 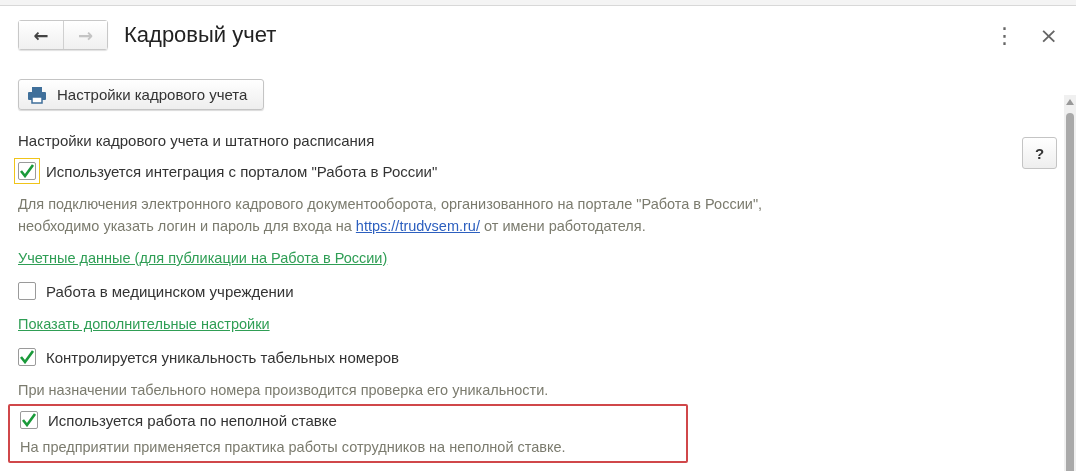 What do you see at coordinates (1070, 283) in the screenshot?
I see `scrollbar` at bounding box center [1070, 283].